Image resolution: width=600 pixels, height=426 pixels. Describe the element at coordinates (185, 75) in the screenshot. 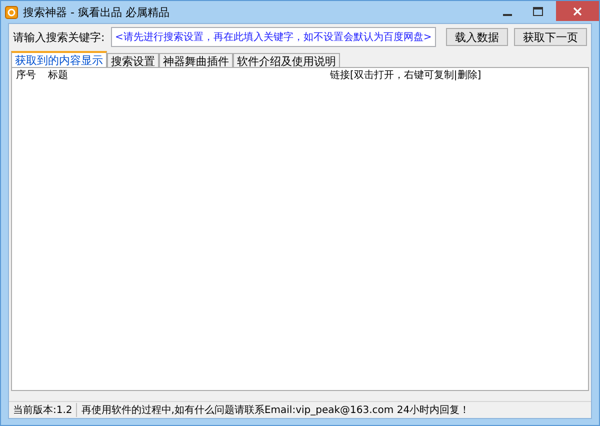

I see `column-header: 标题` at that location.